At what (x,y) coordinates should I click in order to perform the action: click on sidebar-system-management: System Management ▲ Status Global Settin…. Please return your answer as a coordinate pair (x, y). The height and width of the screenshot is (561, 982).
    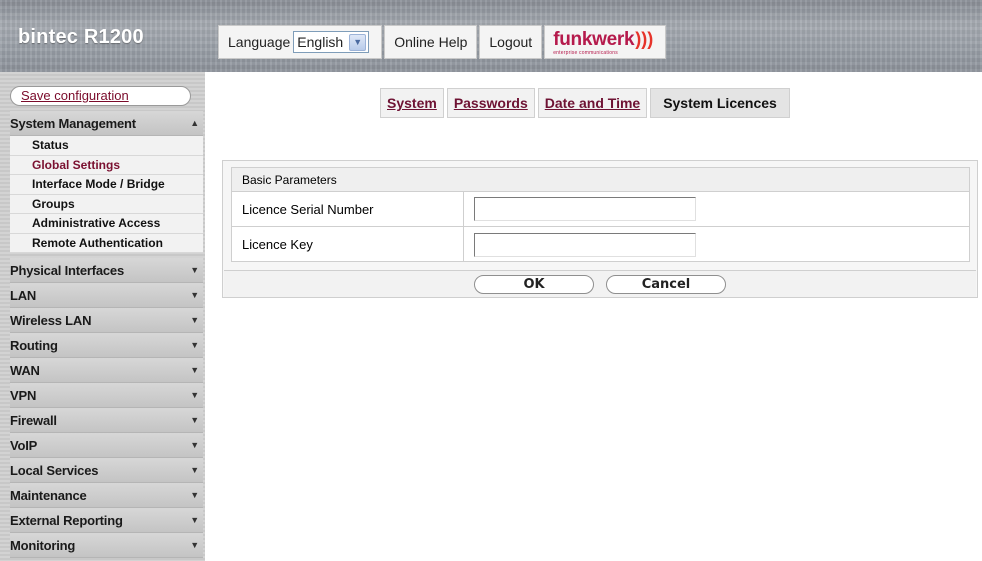
    Looking at the image, I should click on (106, 182).